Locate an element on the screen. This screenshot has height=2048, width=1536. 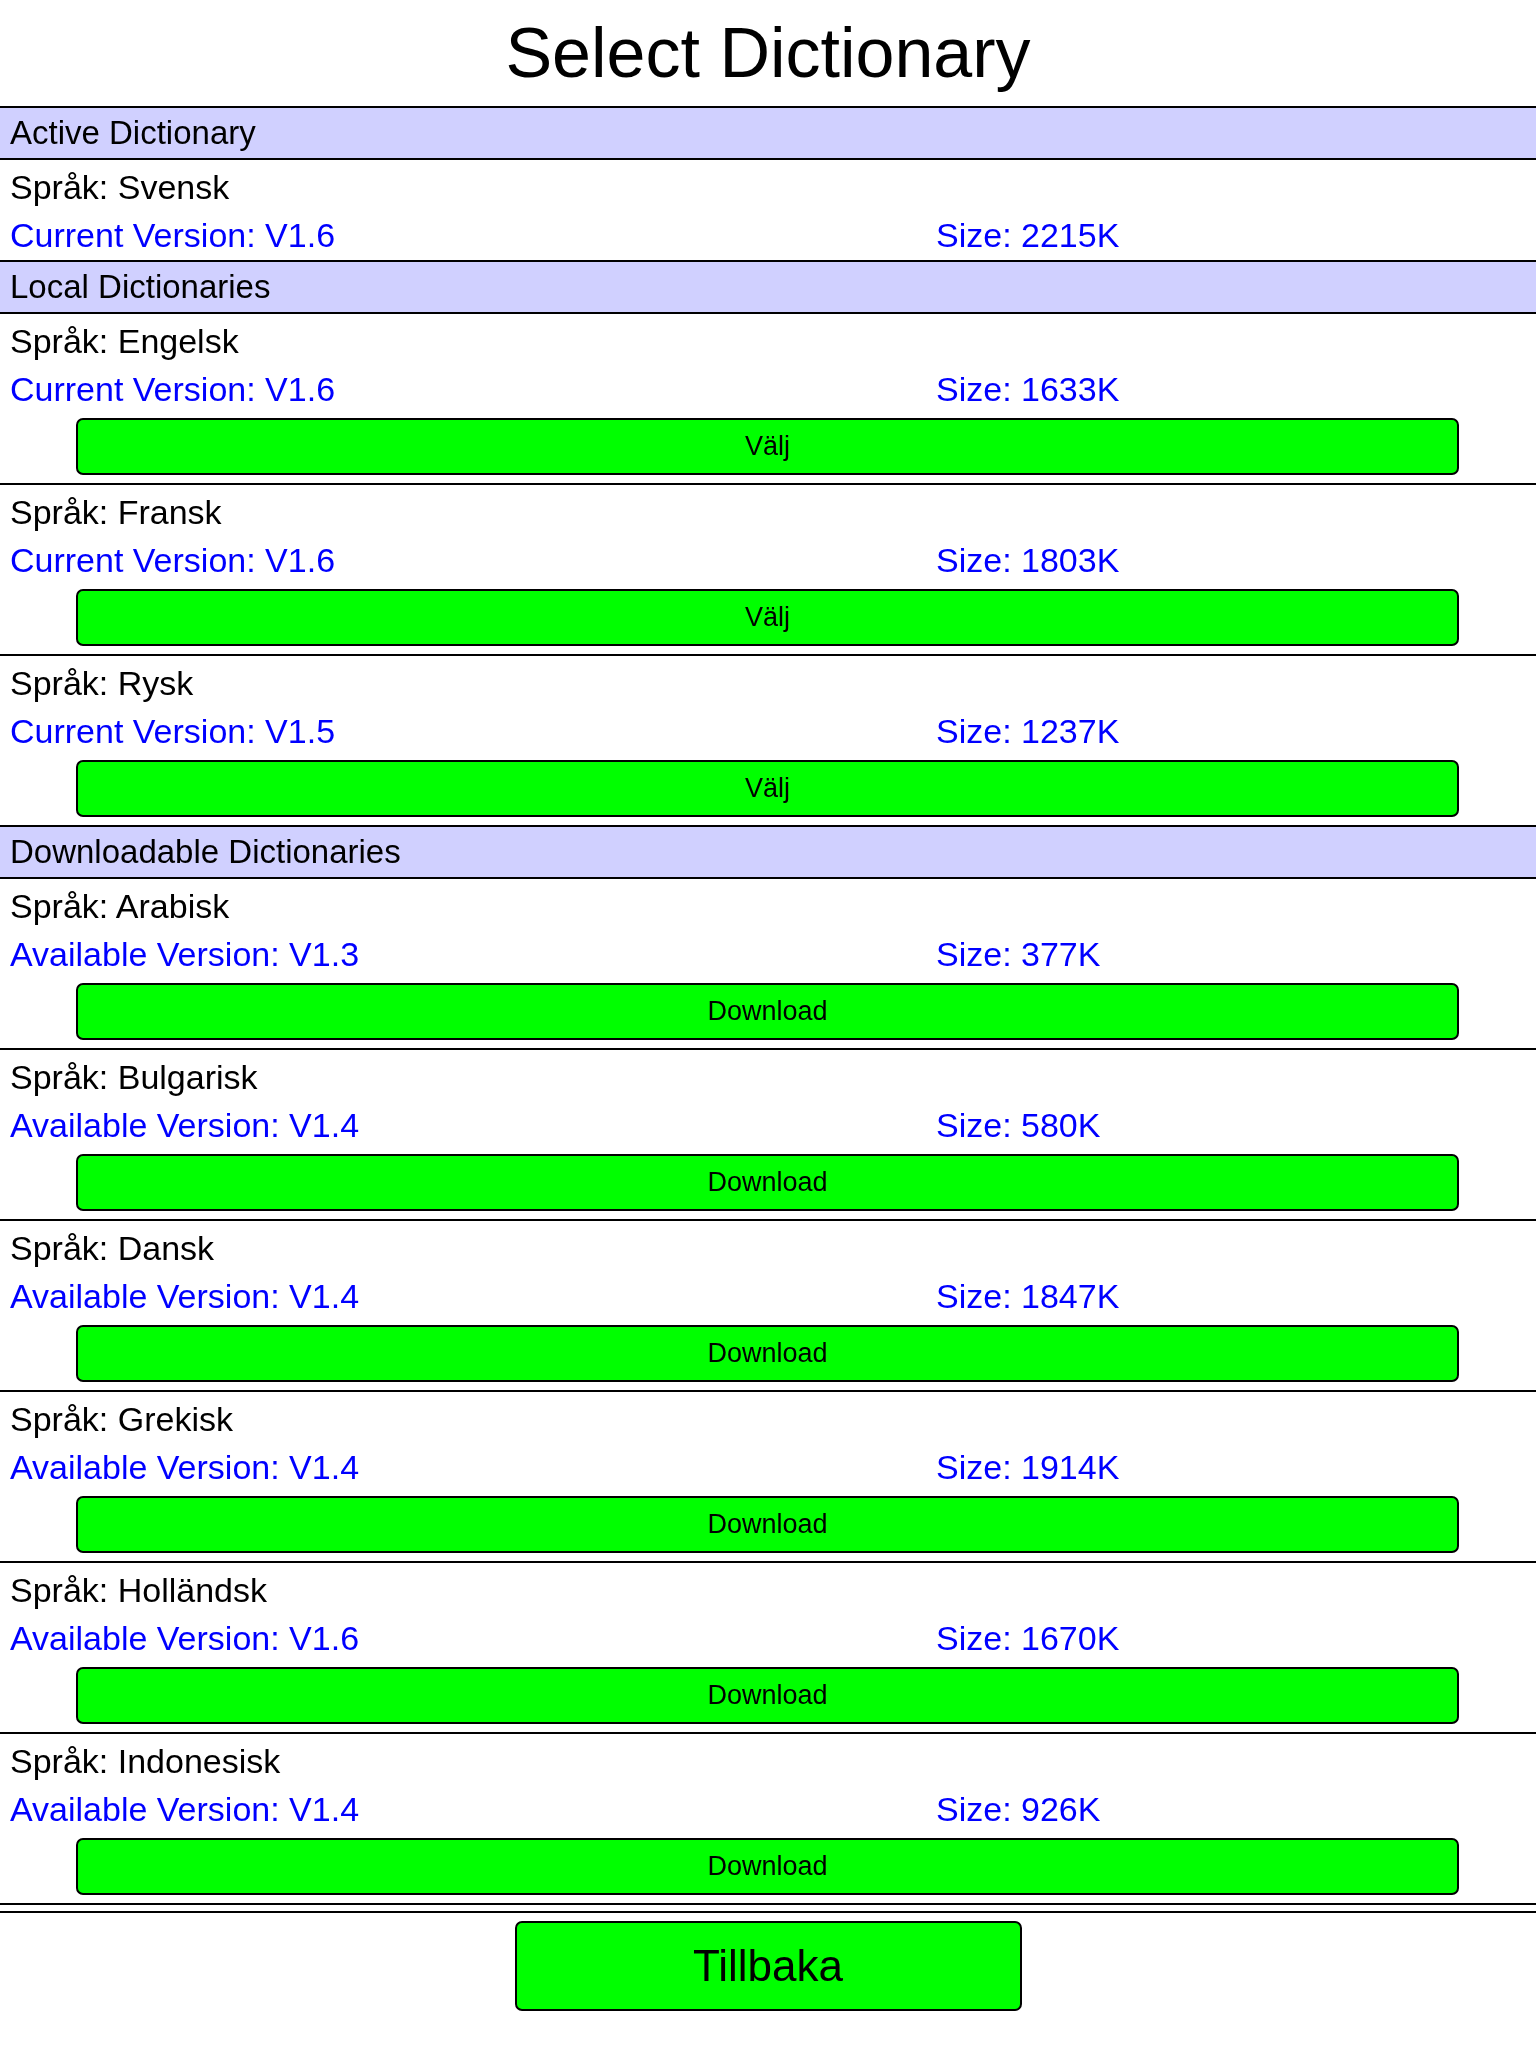
size-label: Size: 1847K is located at coordinates (1028, 1296).